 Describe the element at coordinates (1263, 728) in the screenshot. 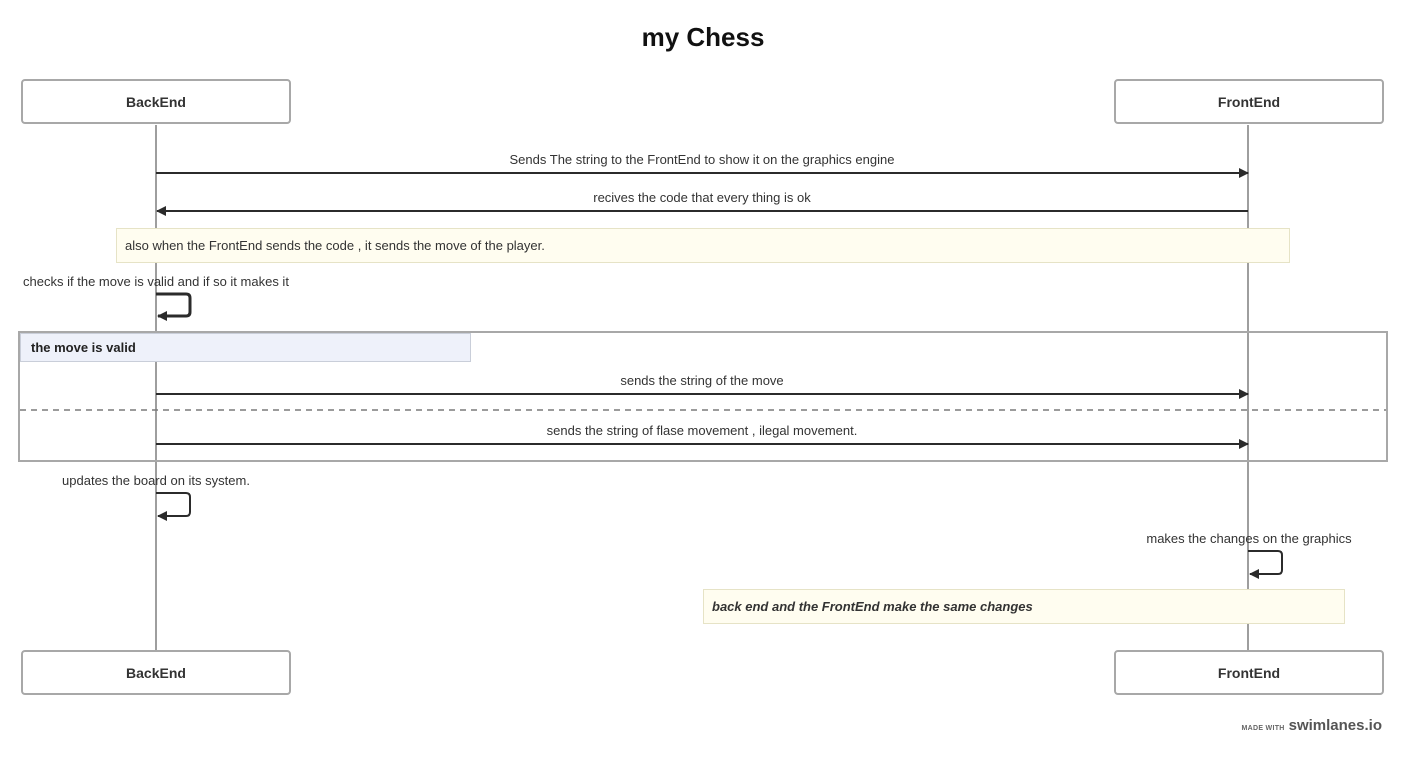

I see `made-with-label: MADE WITH` at that location.